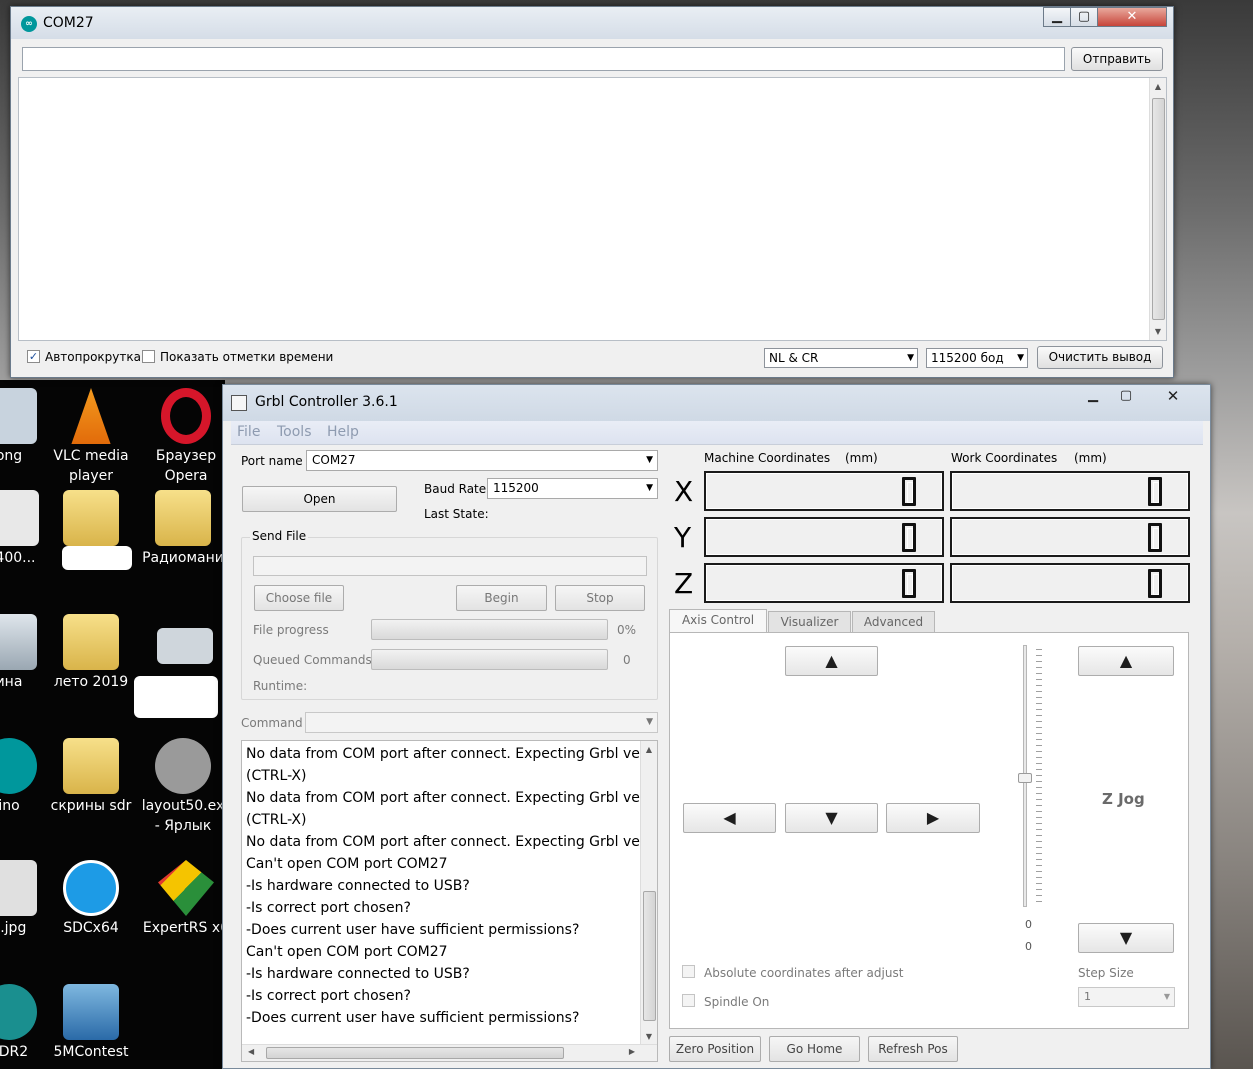 The width and height of the screenshot is (1253, 1069). Describe the element at coordinates (299, 598) in the screenshot. I see `choose-file-button: Choose file` at that location.